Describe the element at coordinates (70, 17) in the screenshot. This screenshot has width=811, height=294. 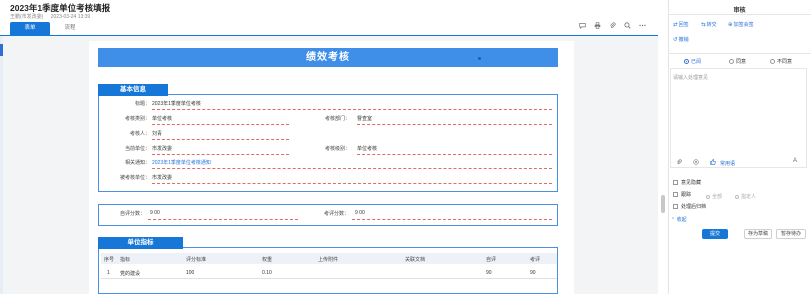
I see `created-time: 2023-03-24 13:39` at that location.